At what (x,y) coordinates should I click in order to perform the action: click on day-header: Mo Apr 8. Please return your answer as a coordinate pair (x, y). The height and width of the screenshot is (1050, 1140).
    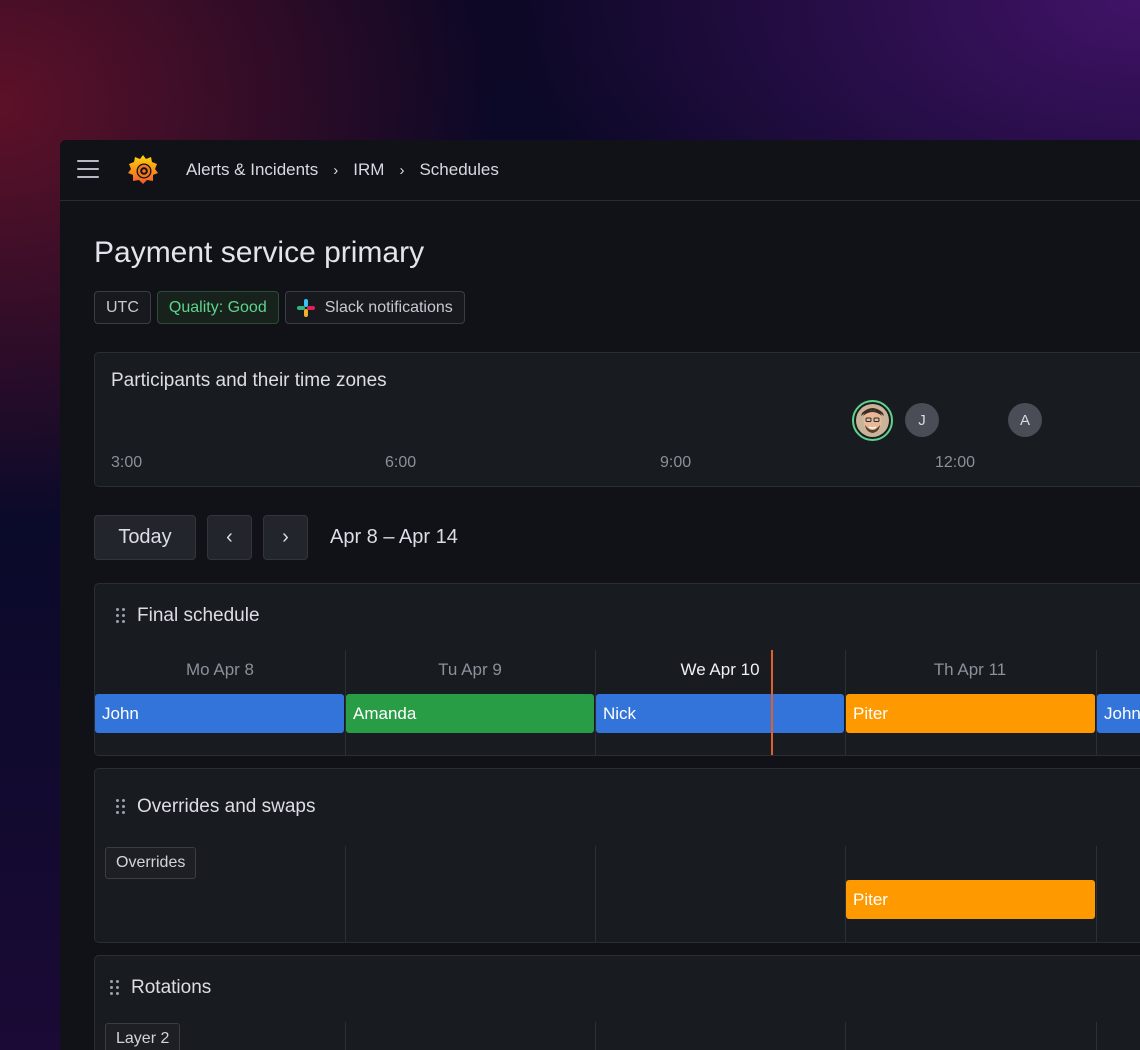
    Looking at the image, I should click on (220, 669).